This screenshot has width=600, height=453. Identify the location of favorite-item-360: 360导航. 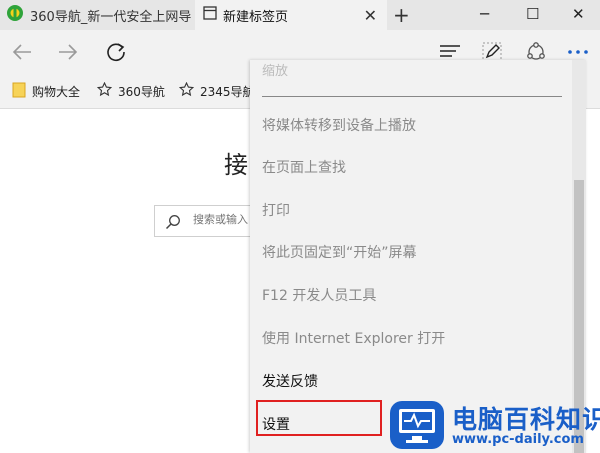
(130, 90).